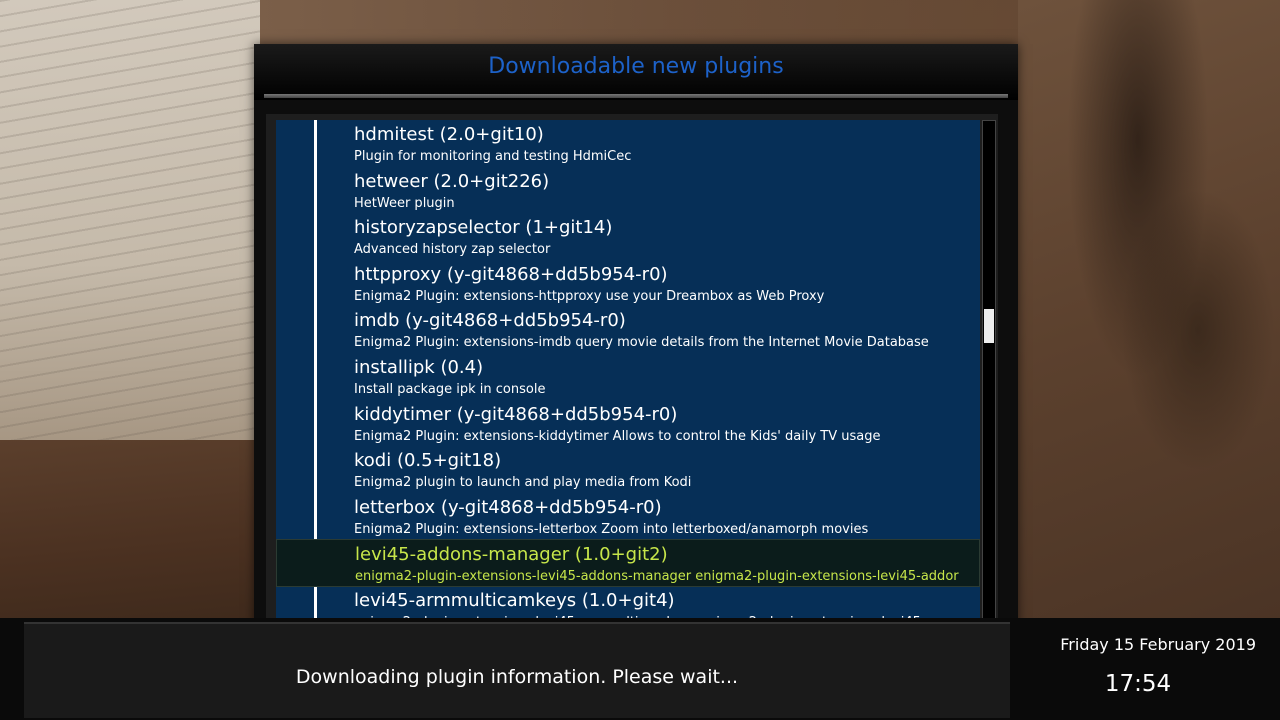  What do you see at coordinates (130, 240) in the screenshot?
I see `background-parchment` at bounding box center [130, 240].